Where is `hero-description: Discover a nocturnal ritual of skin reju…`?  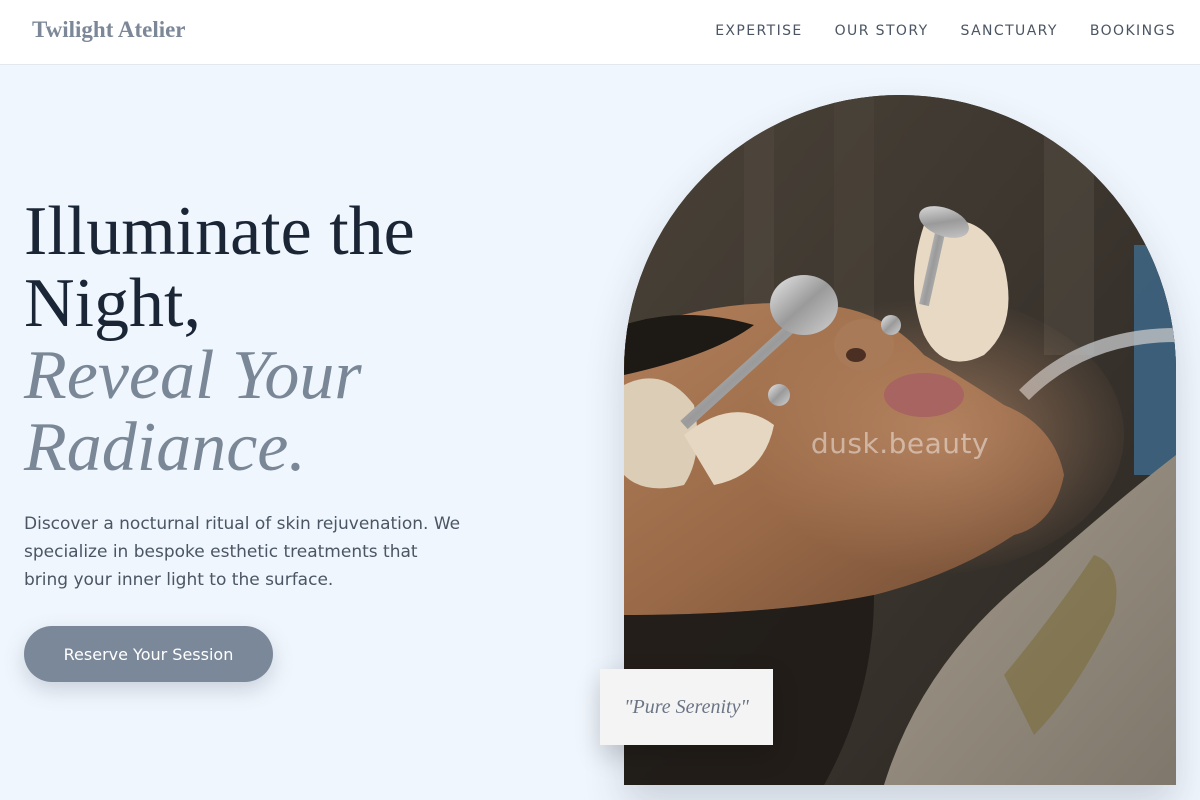
hero-description: Discover a nocturnal ritual of skin reju… is located at coordinates (242, 552).